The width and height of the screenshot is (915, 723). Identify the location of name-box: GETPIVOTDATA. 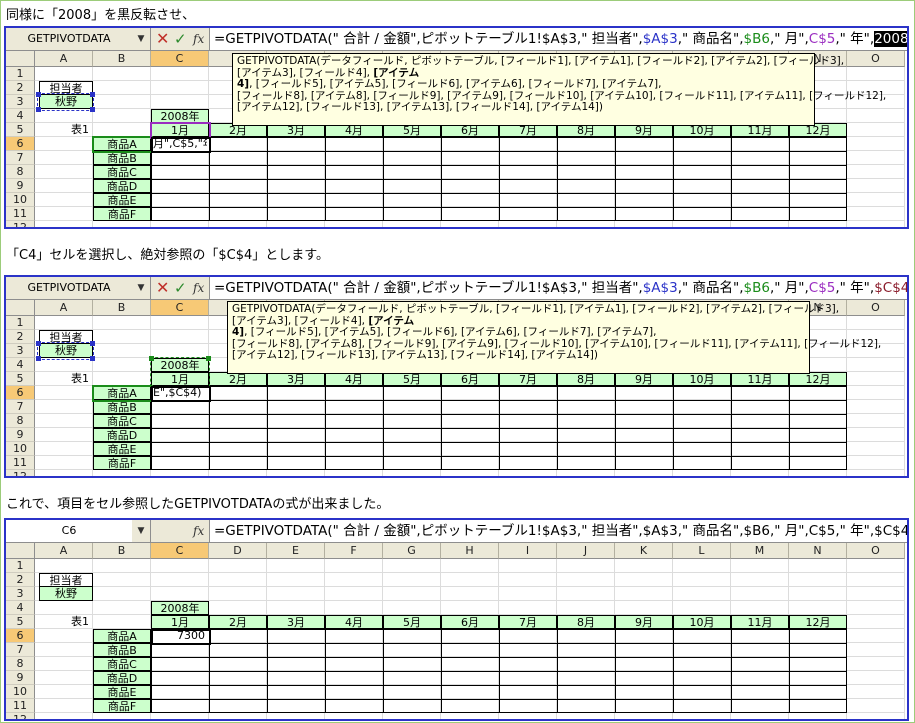
(69, 288).